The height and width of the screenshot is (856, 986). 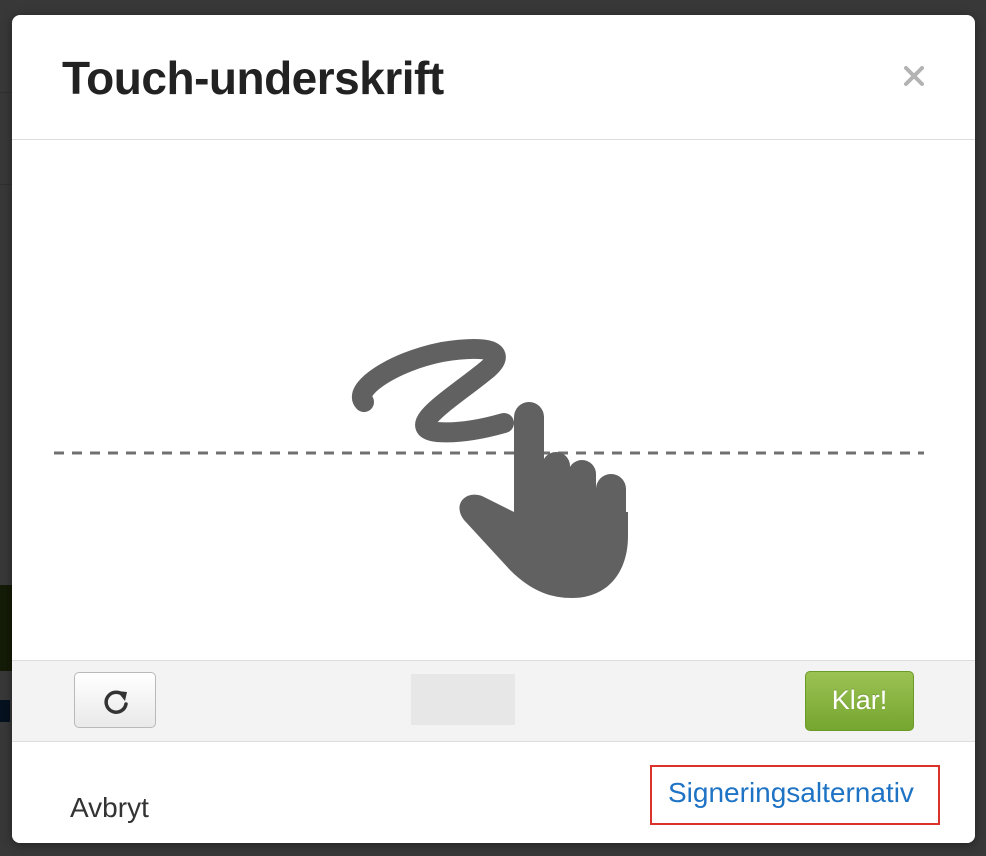 I want to click on signing-options-link: Signeringsalternativ, so click(x=791, y=793).